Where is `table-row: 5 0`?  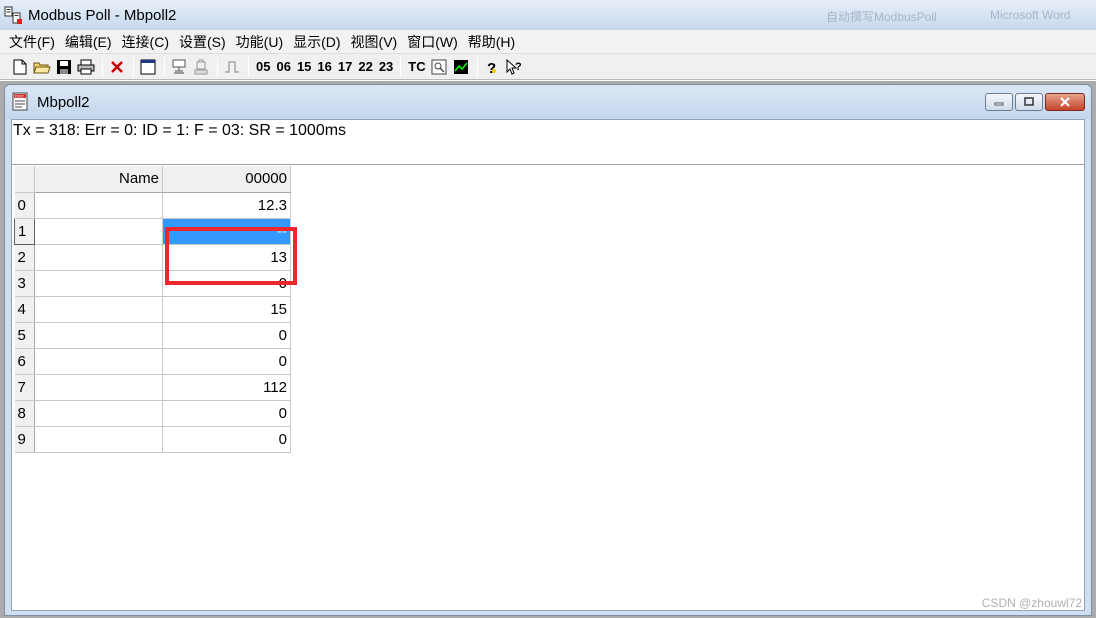
table-row: 5 0 is located at coordinates (152, 335).